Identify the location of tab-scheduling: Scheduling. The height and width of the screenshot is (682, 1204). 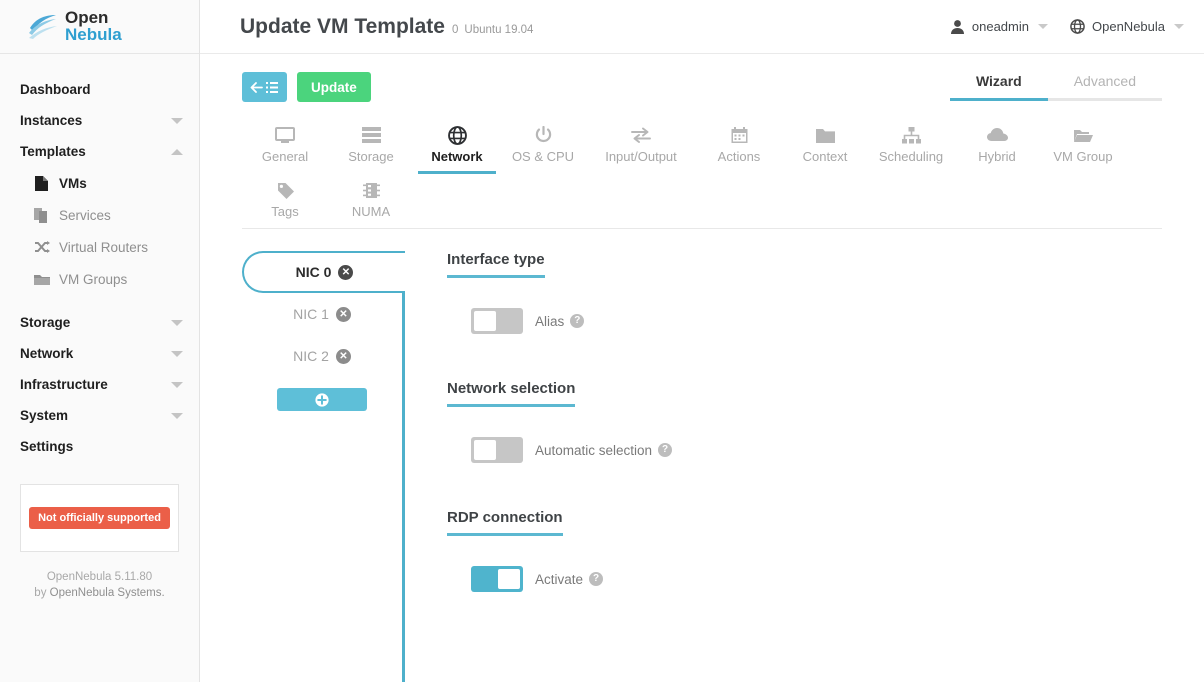
(911, 145).